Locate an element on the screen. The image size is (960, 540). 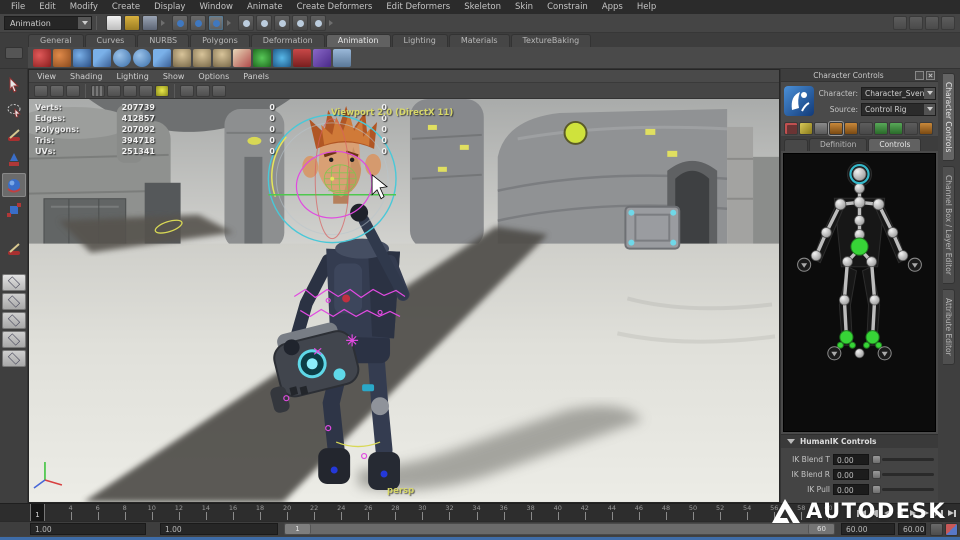
shelf-tab: General is located at coordinates (56, 40).